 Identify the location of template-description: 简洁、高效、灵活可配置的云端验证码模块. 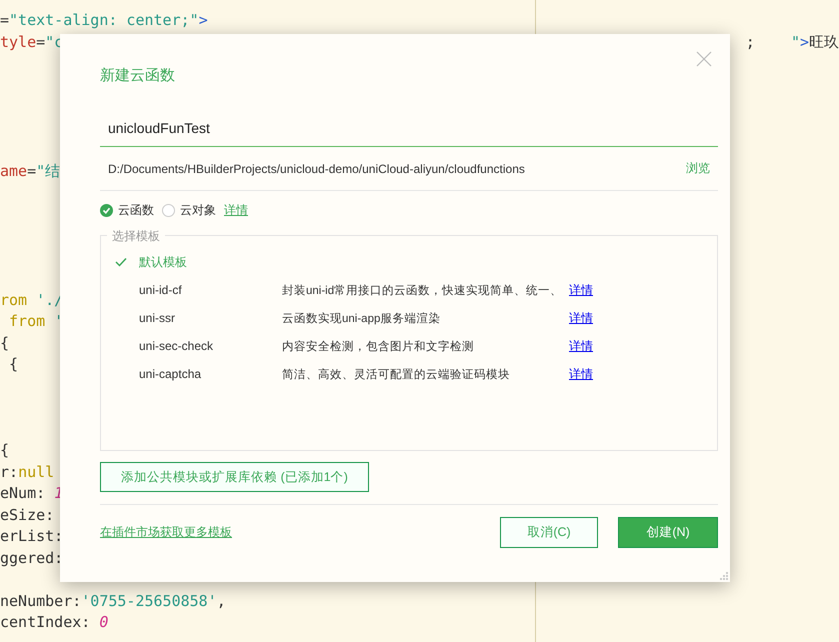
(396, 374).